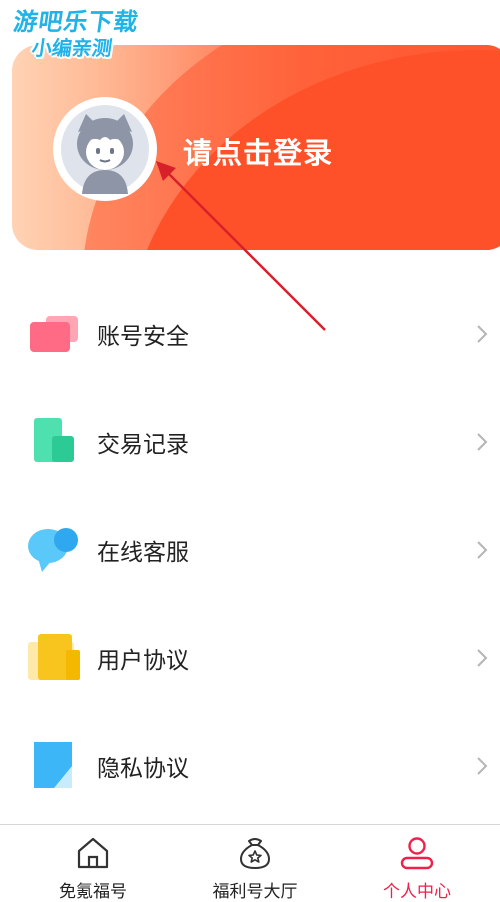 The image size is (500, 902). I want to click on menu-label-transaction-record: 交易记录, so click(143, 445).